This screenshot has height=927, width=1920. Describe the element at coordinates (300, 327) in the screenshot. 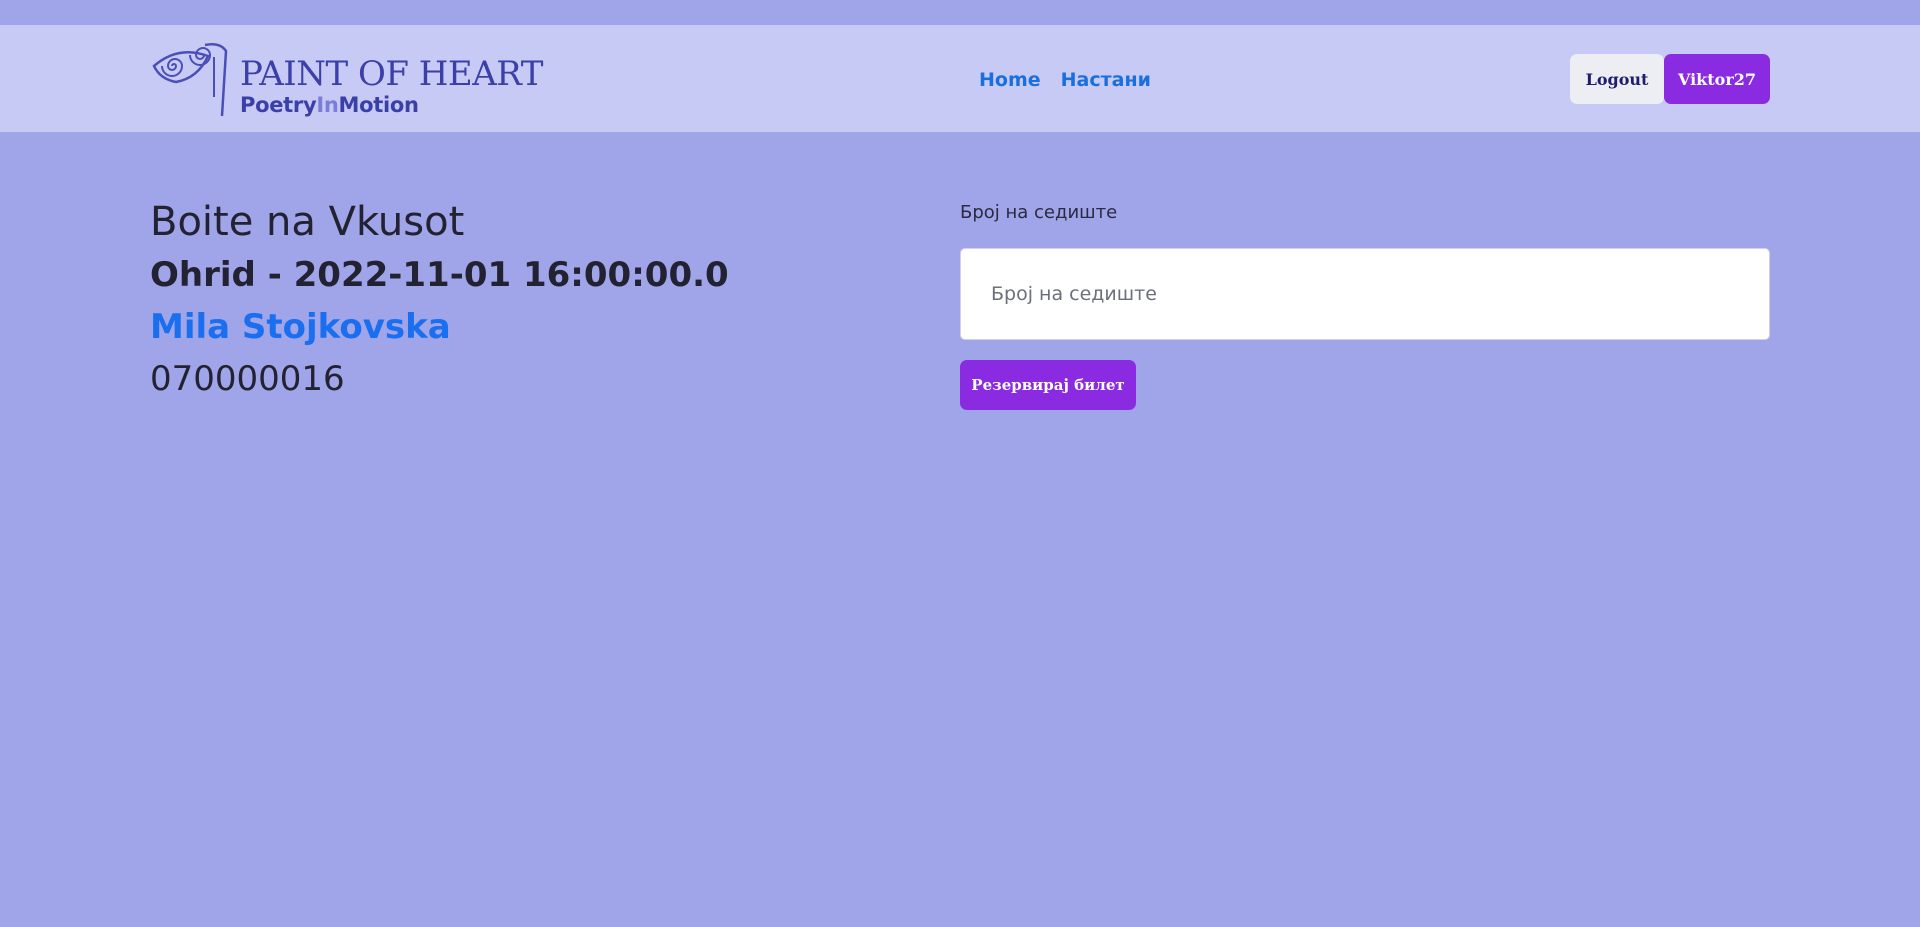

I see `event-organizer-link: Mila Stojkovska` at that location.